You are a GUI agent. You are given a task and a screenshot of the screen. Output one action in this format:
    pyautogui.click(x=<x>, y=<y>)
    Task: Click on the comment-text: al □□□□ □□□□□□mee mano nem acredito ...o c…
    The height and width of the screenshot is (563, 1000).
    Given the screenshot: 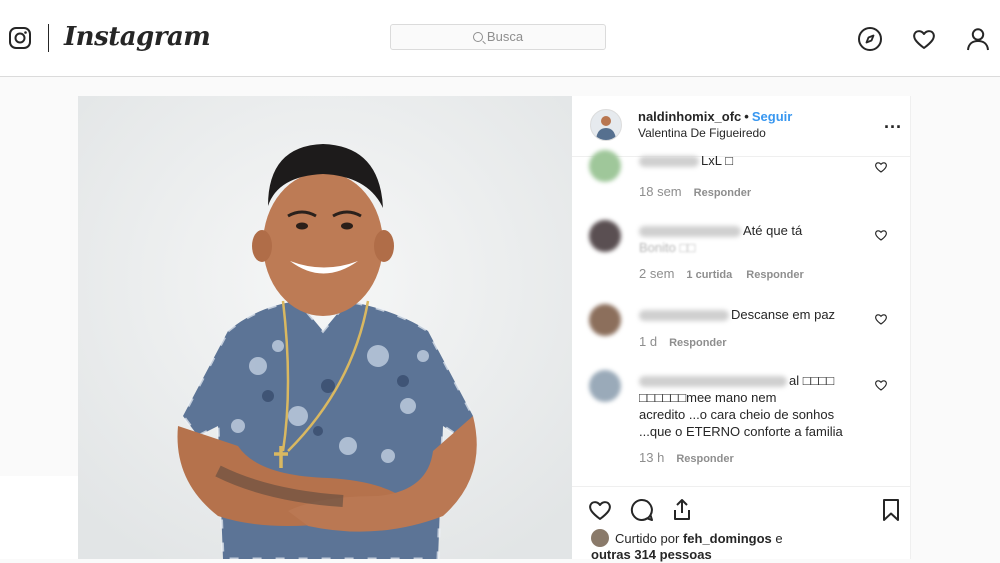 What is the action you would take?
    pyautogui.click(x=741, y=406)
    